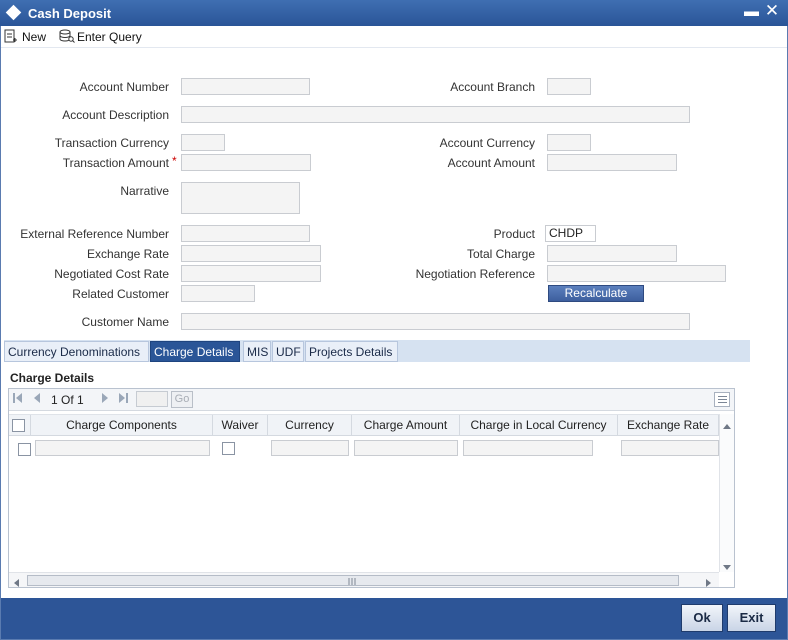  What do you see at coordinates (670, 448) in the screenshot?
I see `exchange-rate-cell` at bounding box center [670, 448].